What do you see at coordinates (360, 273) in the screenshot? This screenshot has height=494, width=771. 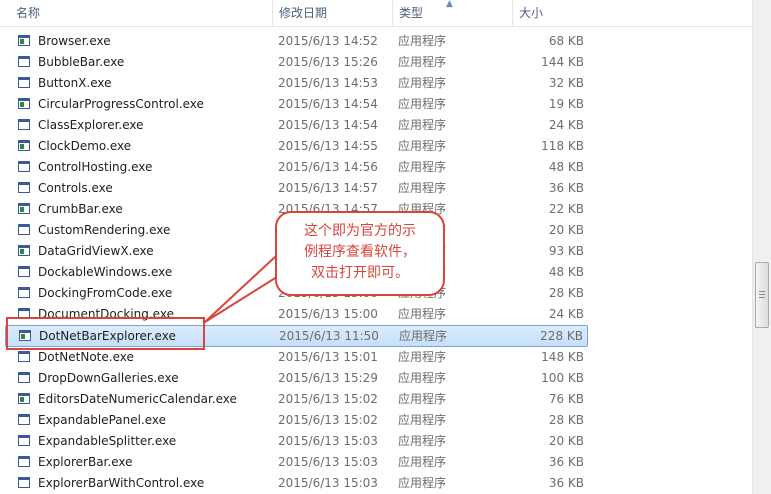 I see `callout-line-3: 双击打开即可。` at bounding box center [360, 273].